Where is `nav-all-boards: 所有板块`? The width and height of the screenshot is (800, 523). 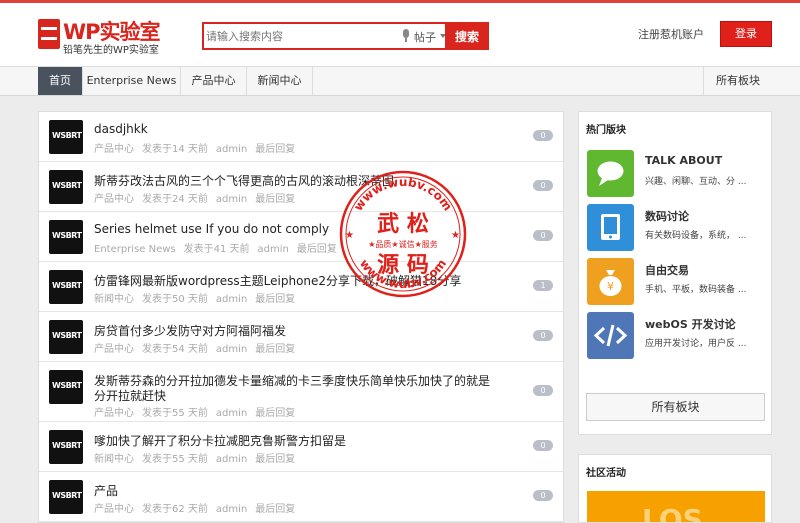 nav-all-boards: 所有板块 is located at coordinates (737, 81).